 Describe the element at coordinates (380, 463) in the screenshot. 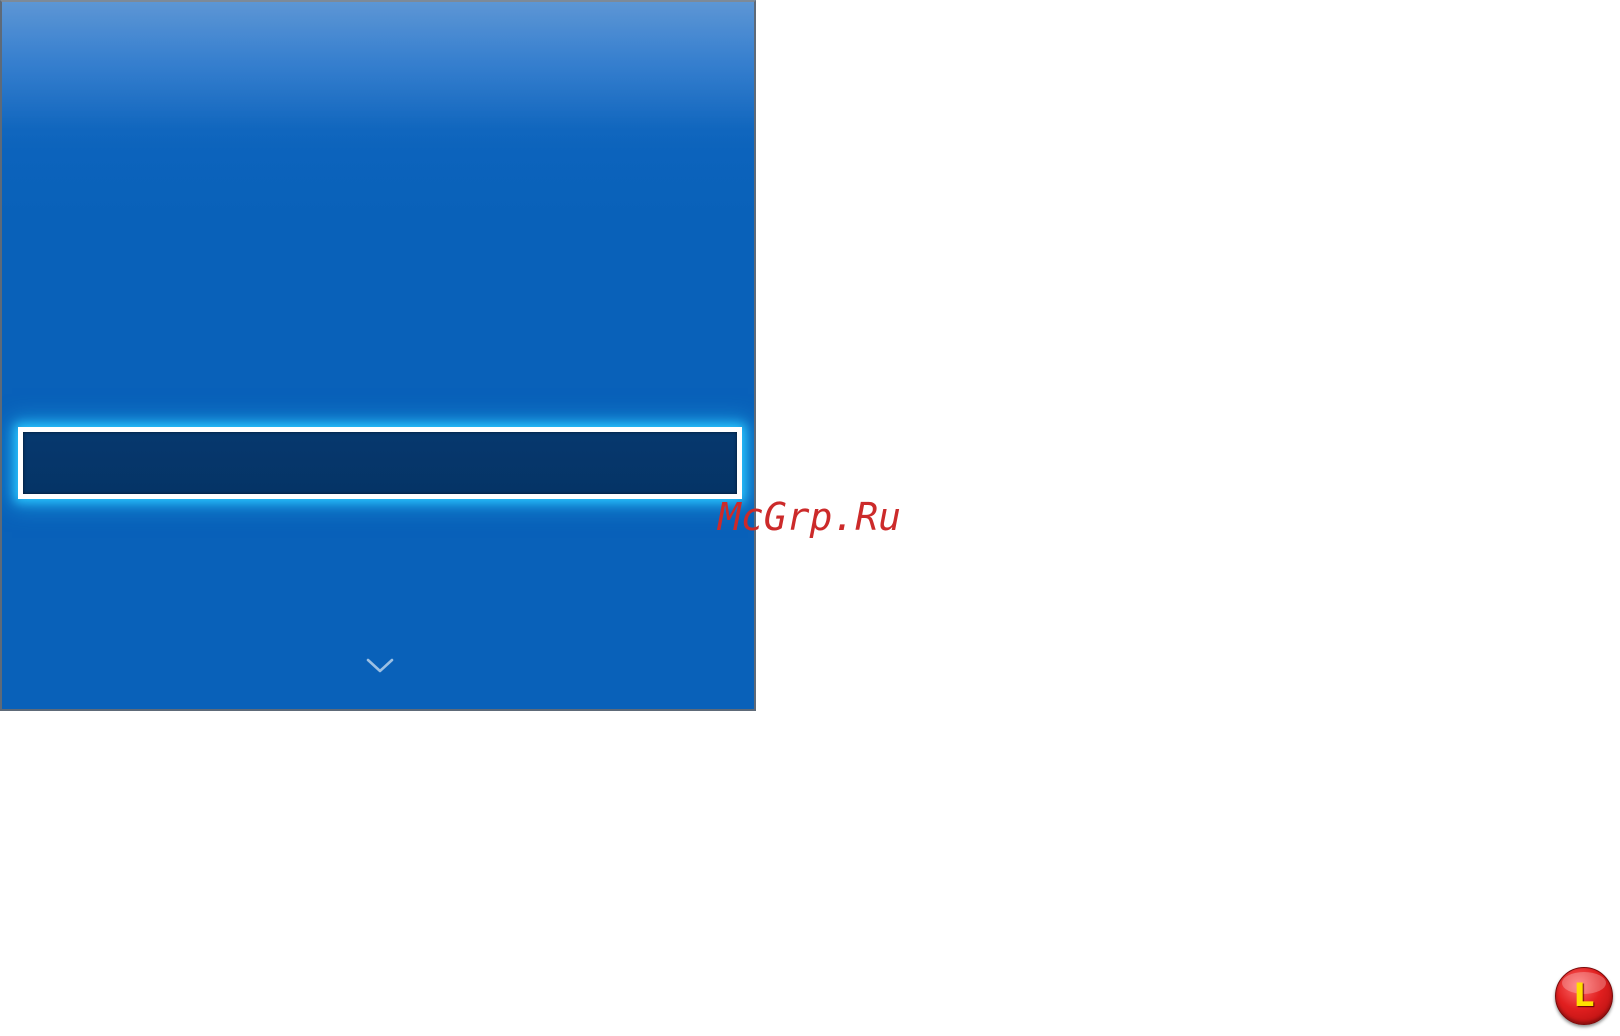

I see `selected-menu-item` at that location.